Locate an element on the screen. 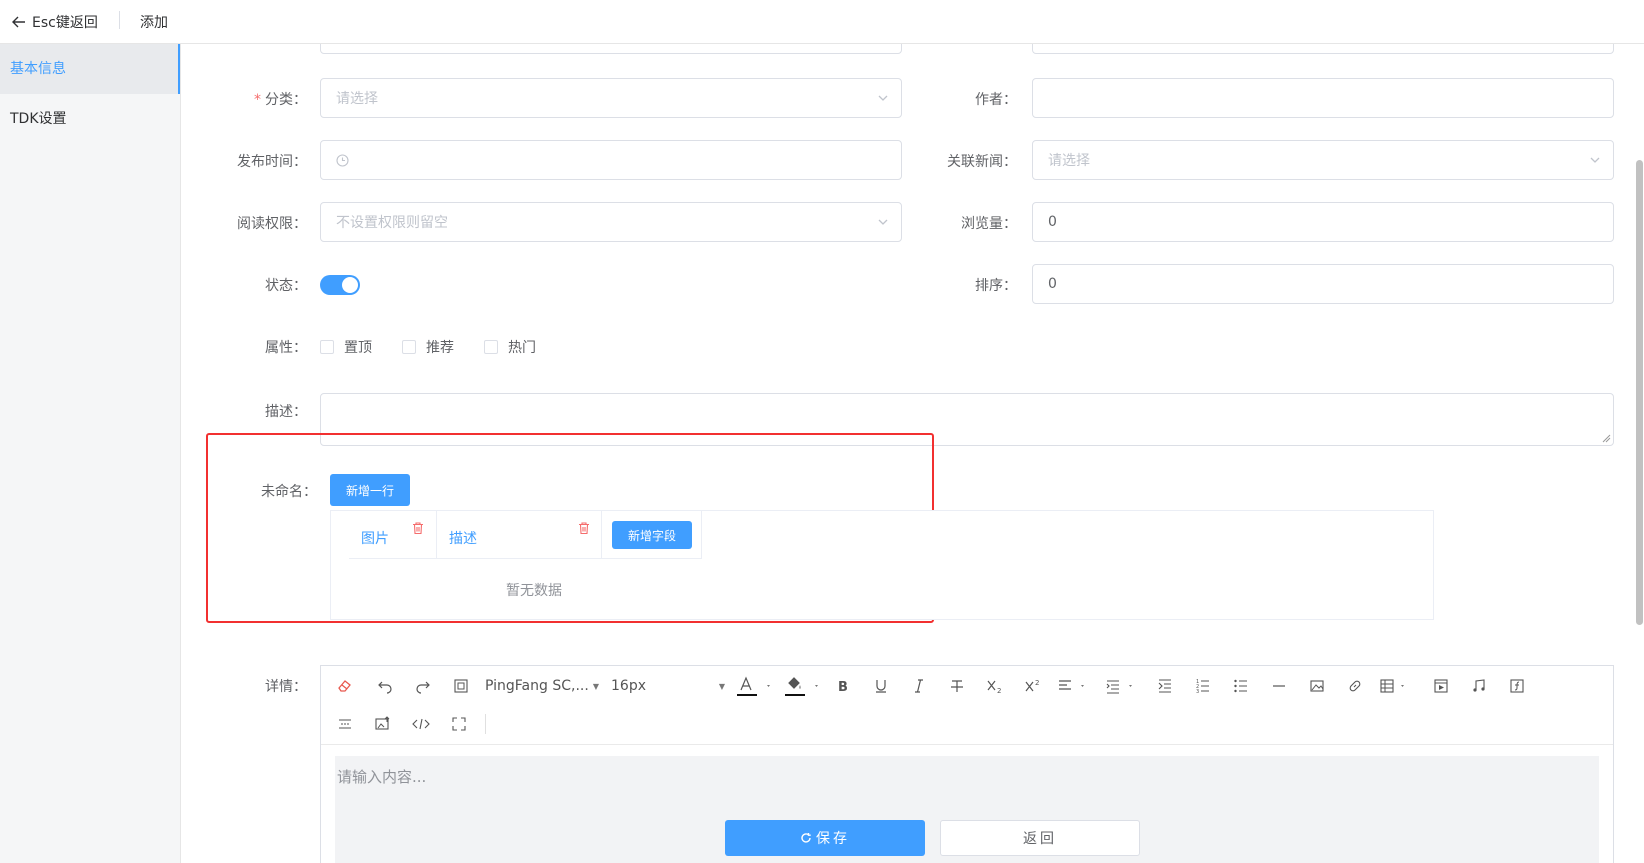  column-header-description: 描述 is located at coordinates (519, 535).